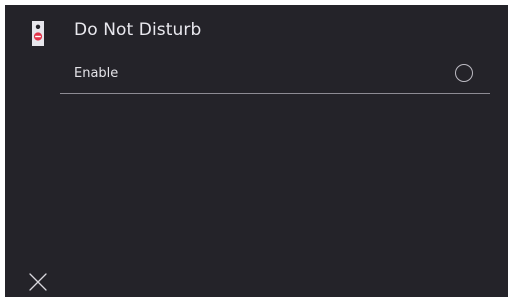 The width and height of the screenshot is (513, 302). I want to click on door-hanger-sign-icon, so click(38, 34).